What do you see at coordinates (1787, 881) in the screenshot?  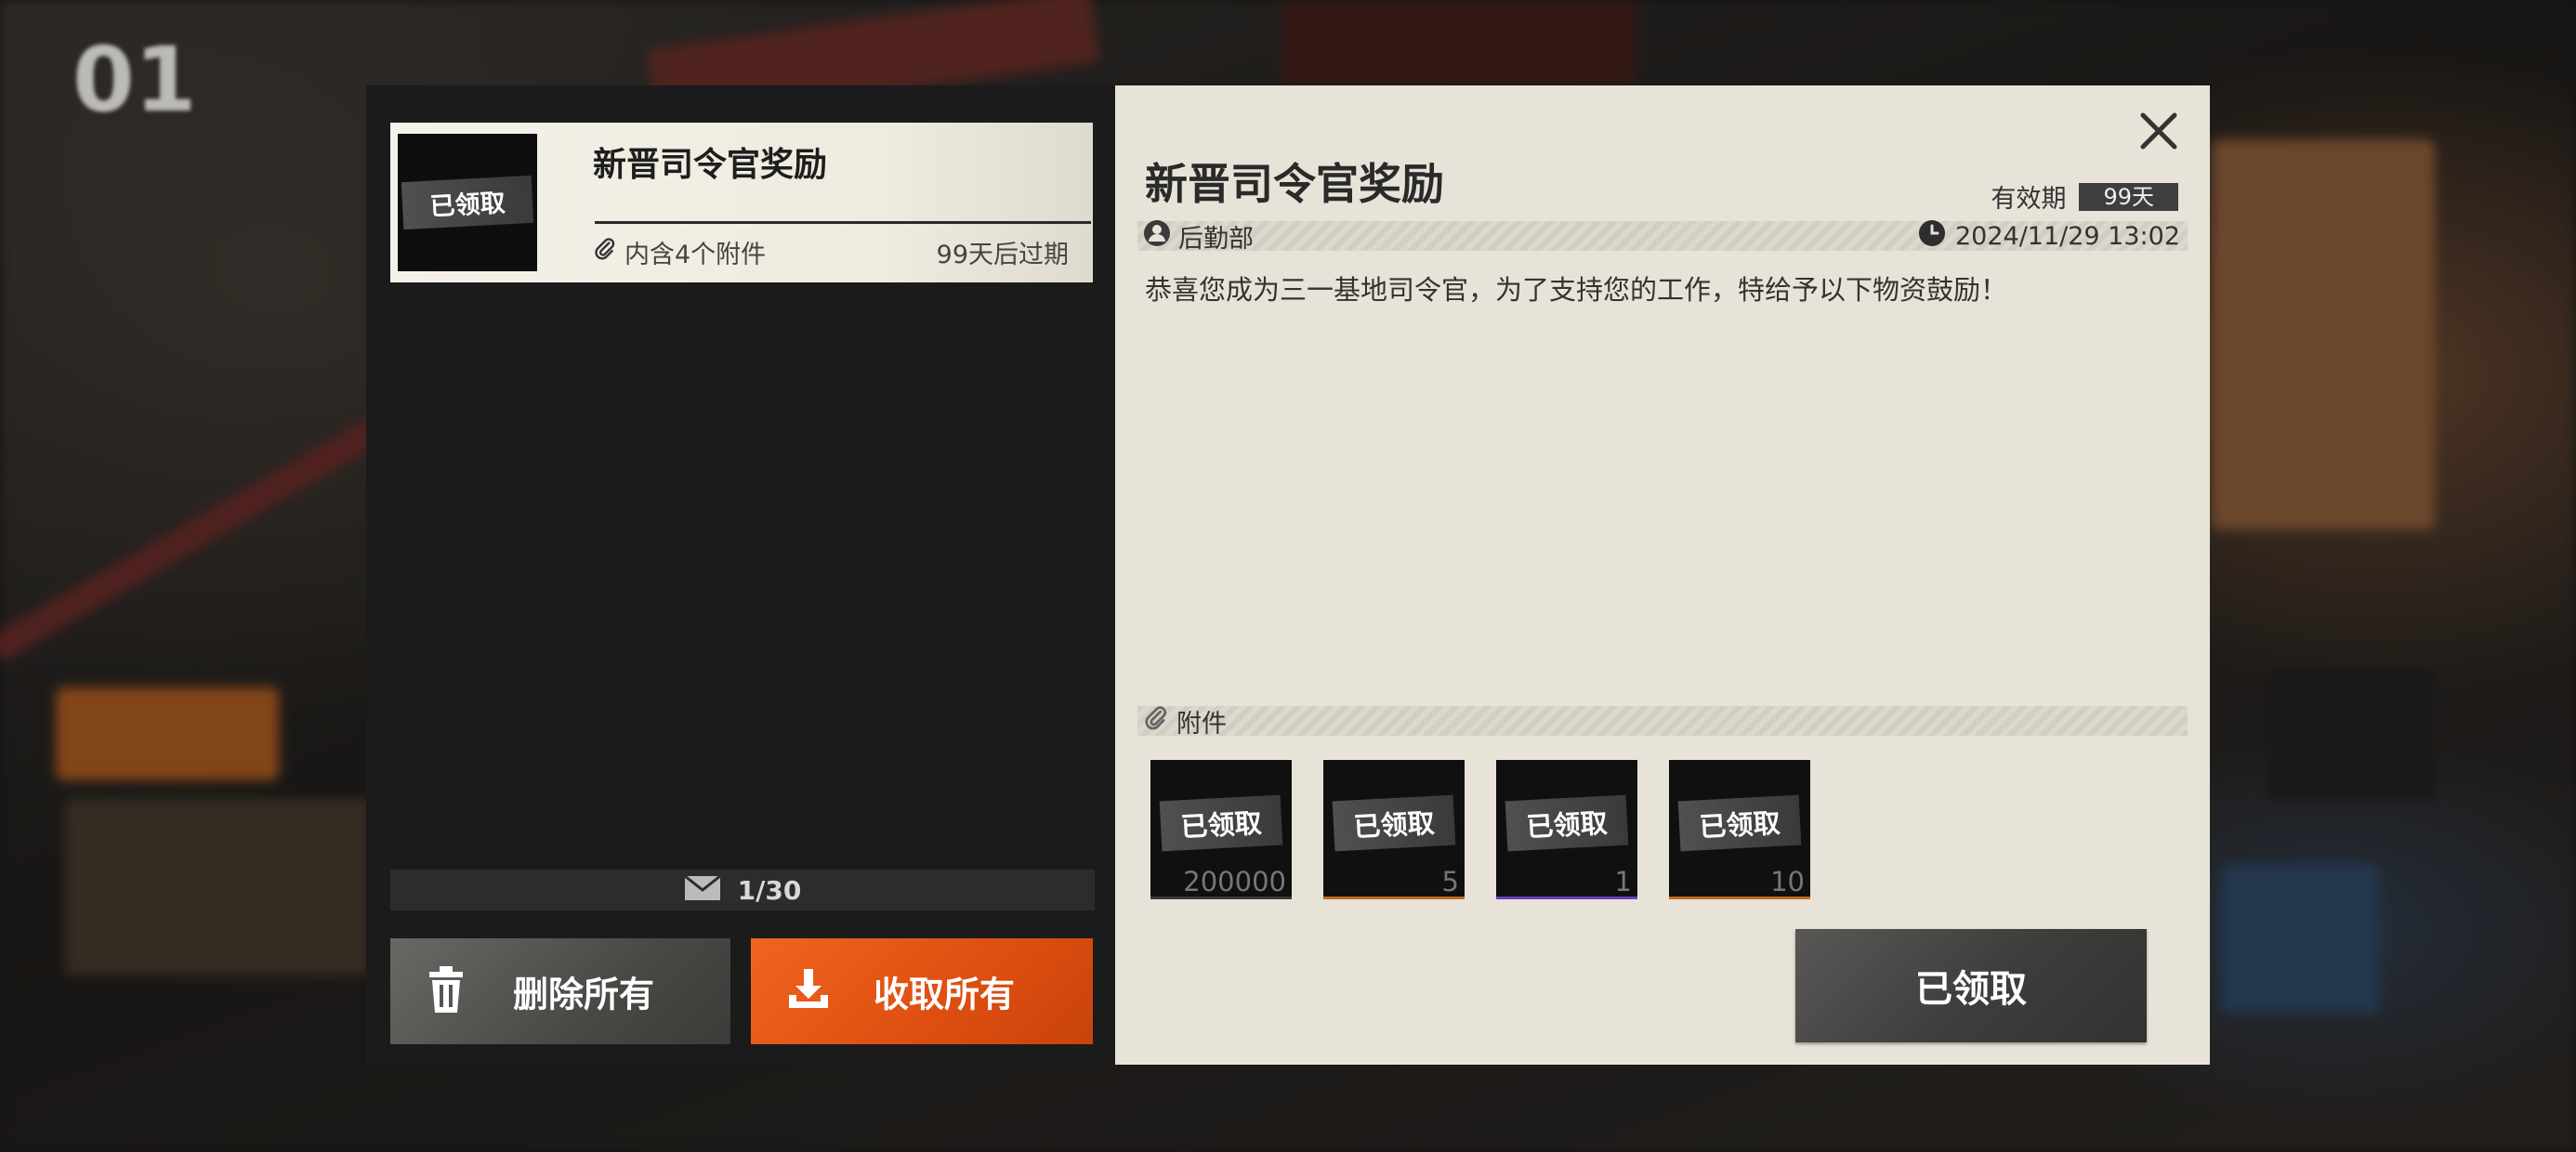 I see `reward-quantity: 10` at bounding box center [1787, 881].